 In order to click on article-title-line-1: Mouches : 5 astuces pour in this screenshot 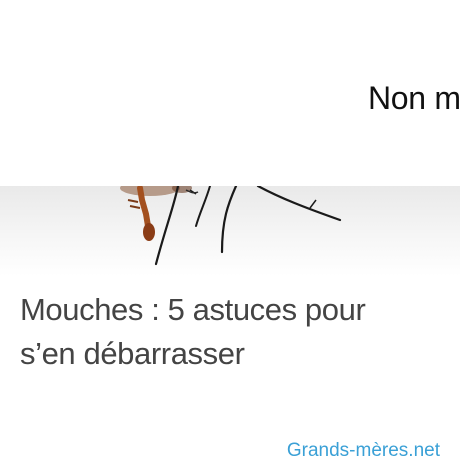, I will do `click(193, 309)`.